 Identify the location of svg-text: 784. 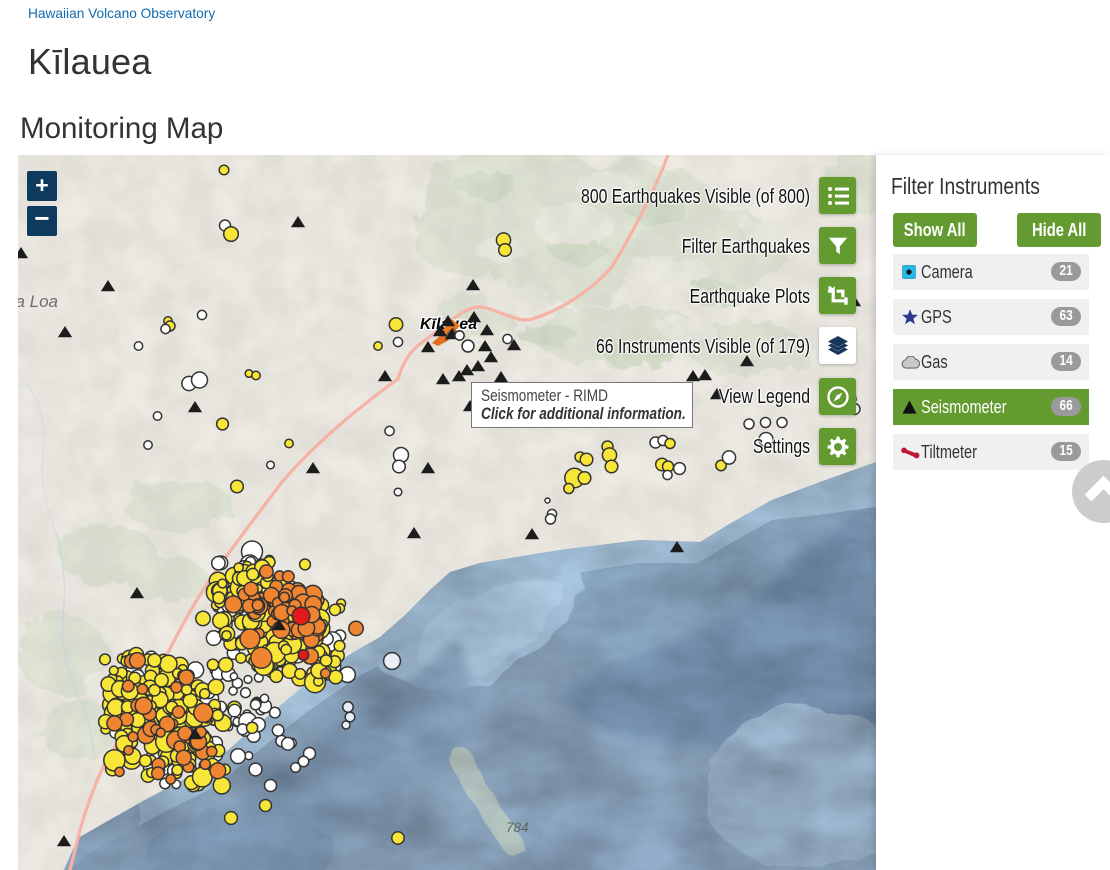
(517, 827).